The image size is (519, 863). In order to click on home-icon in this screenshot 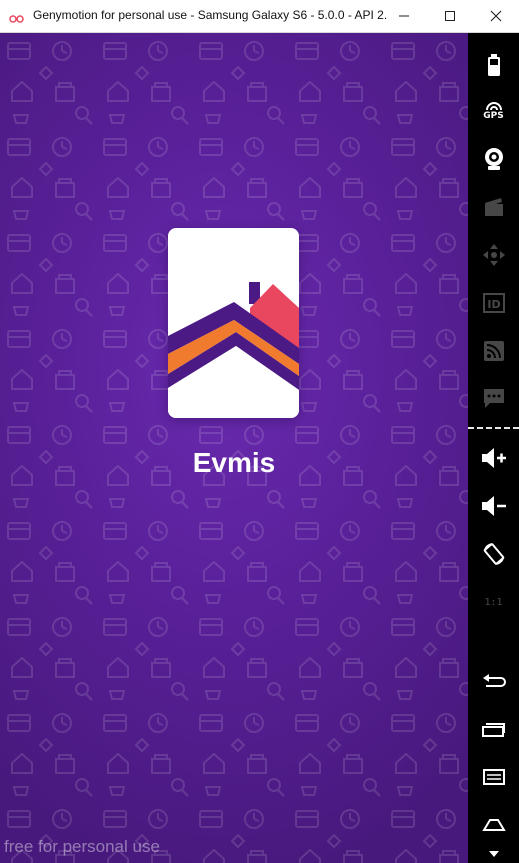, I will do `click(493, 825)`.